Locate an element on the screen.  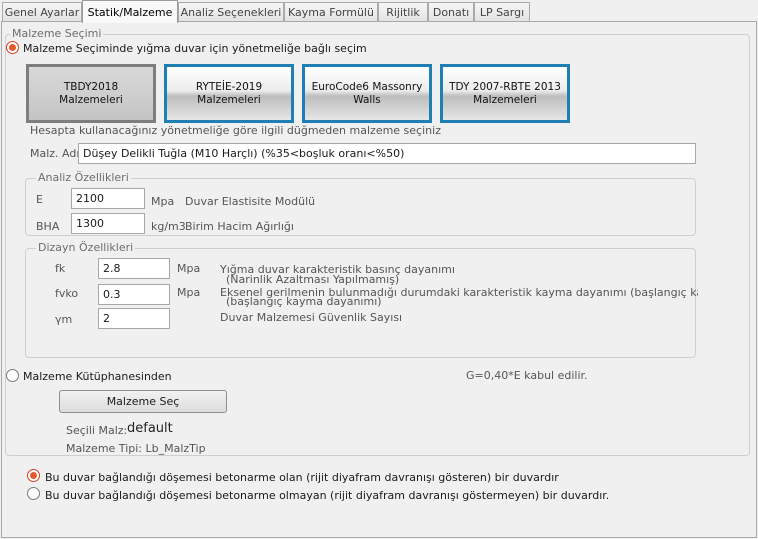
material-type-label: Malzeme Tipi: Lb_MalzTip is located at coordinates (136, 448).